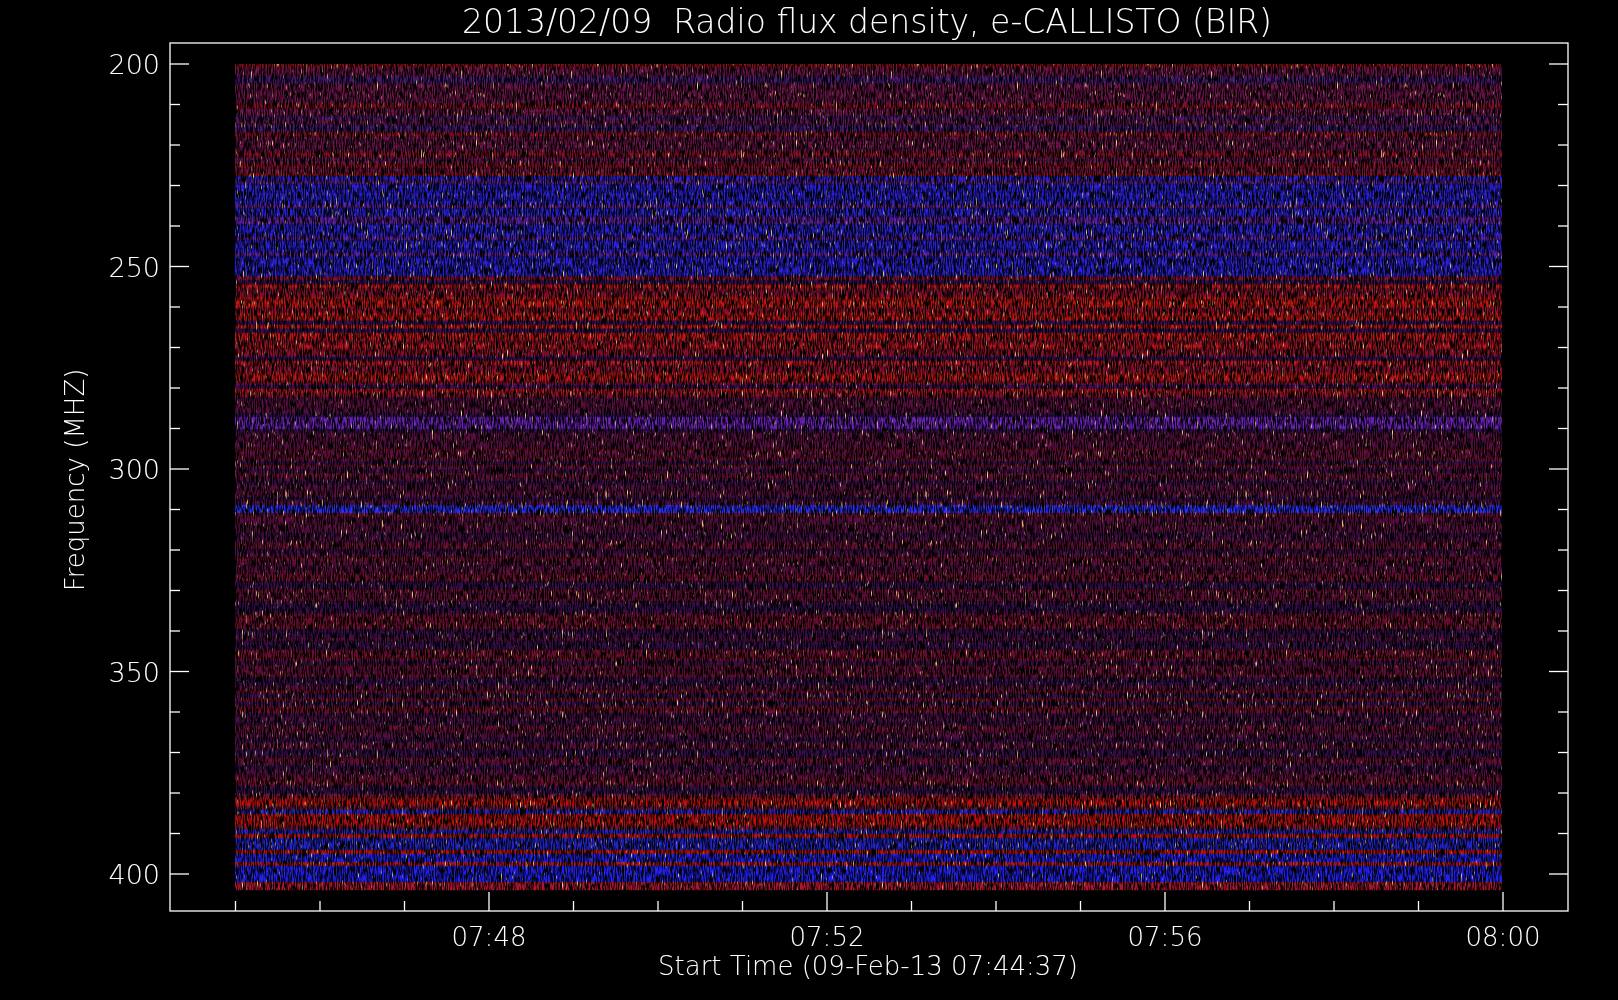  I want to click on x-tick-label: 07:56, so click(1165, 937).